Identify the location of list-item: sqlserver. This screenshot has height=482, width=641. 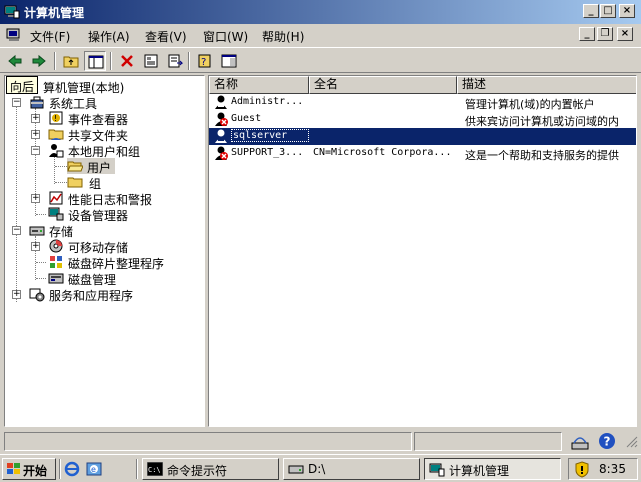
(422, 136).